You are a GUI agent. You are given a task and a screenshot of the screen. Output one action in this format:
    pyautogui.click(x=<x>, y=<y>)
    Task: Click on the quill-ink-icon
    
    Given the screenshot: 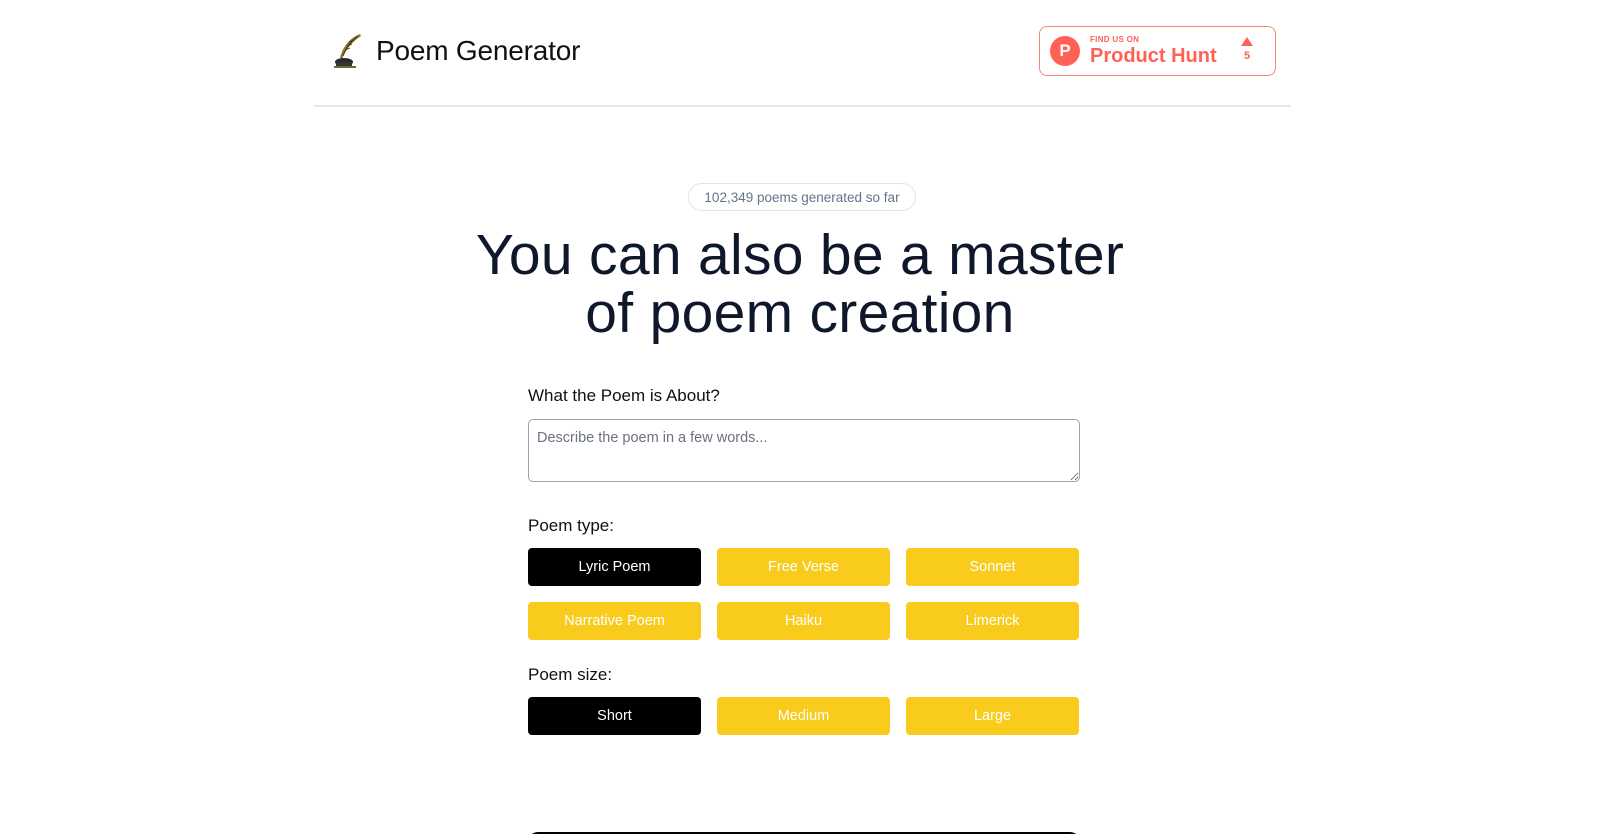 What is the action you would take?
    pyautogui.click(x=347, y=51)
    